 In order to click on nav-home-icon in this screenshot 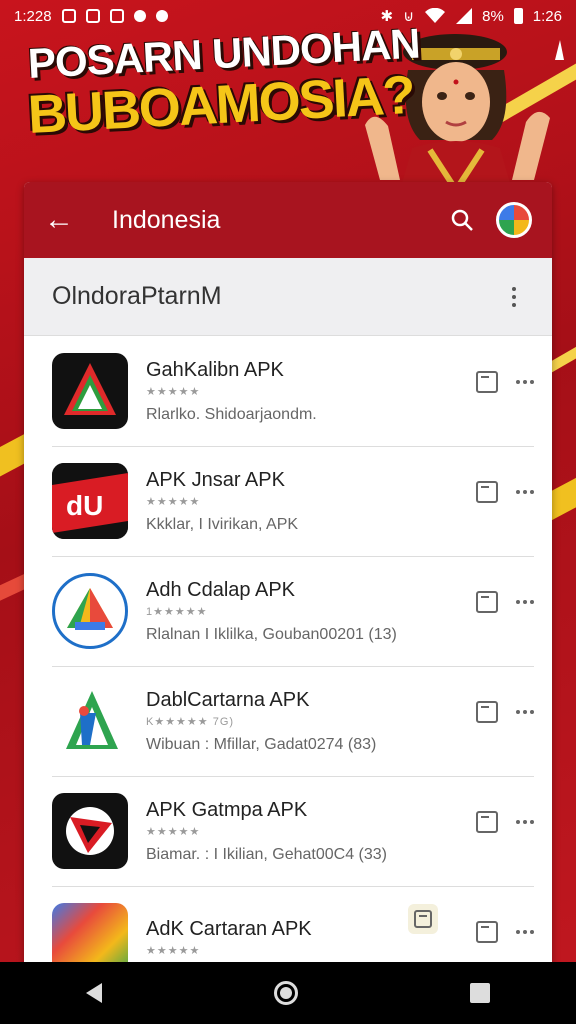, I will do `click(286, 993)`.